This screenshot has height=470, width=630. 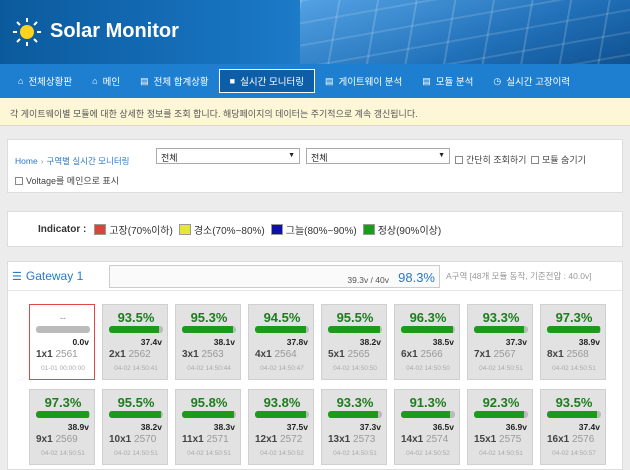 I want to click on module-number: 2569, so click(x=66, y=439).